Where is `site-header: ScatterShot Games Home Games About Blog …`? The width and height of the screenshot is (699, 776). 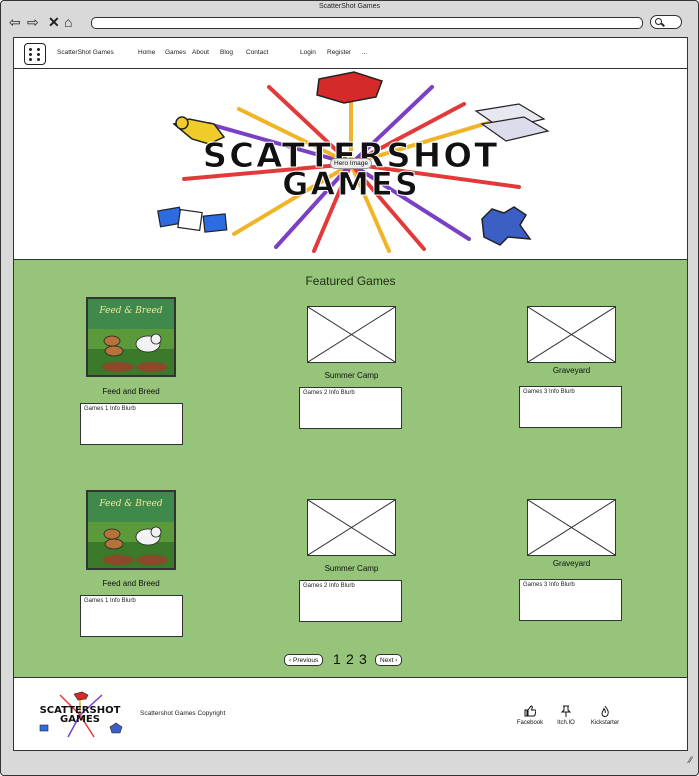
site-header: ScatterShot Games Home Games About Blog … is located at coordinates (350, 53).